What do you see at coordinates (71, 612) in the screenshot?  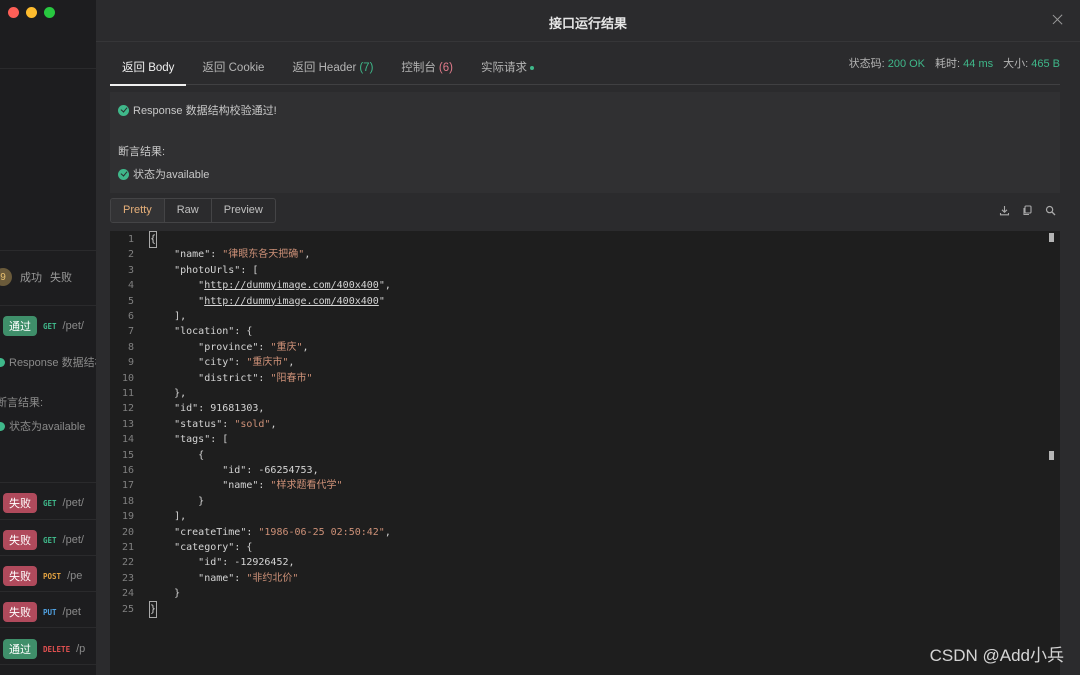 I see `path-label: /pet` at bounding box center [71, 612].